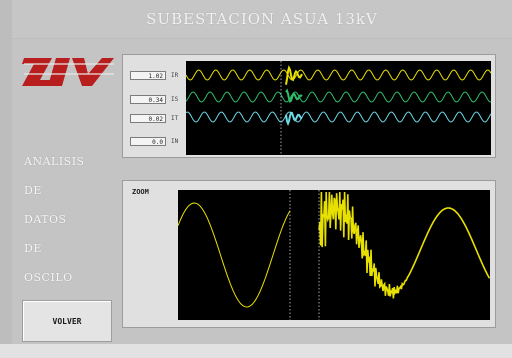 This screenshot has height=358, width=512. I want to click on channel-ir-tag: IR, so click(175, 75).